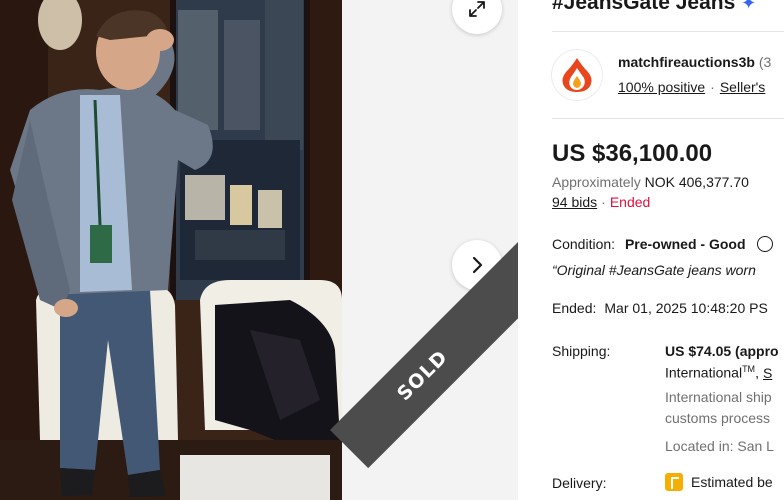 The image size is (784, 500). I want to click on ended-row: Ended: Mar 01, 2025 10:48:20 PS, so click(660, 308).